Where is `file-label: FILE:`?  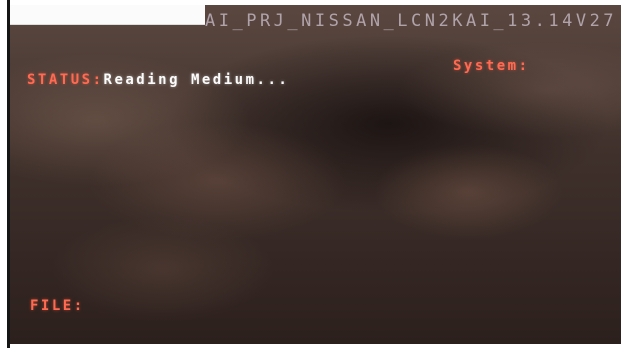 file-label: FILE: is located at coordinates (57, 306).